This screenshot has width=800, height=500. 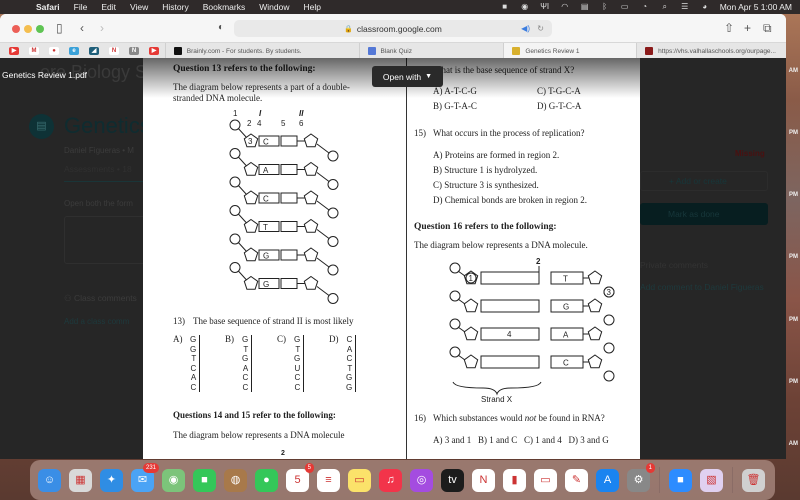 I want to click on desktop-time-label: PM, so click(x=793, y=382).